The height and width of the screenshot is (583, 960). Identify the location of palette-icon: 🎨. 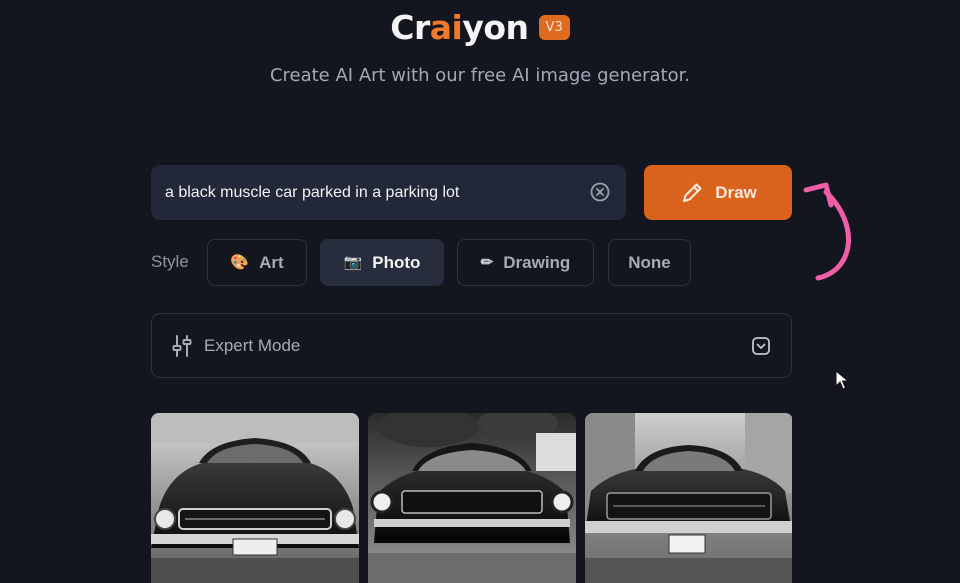
(240, 262).